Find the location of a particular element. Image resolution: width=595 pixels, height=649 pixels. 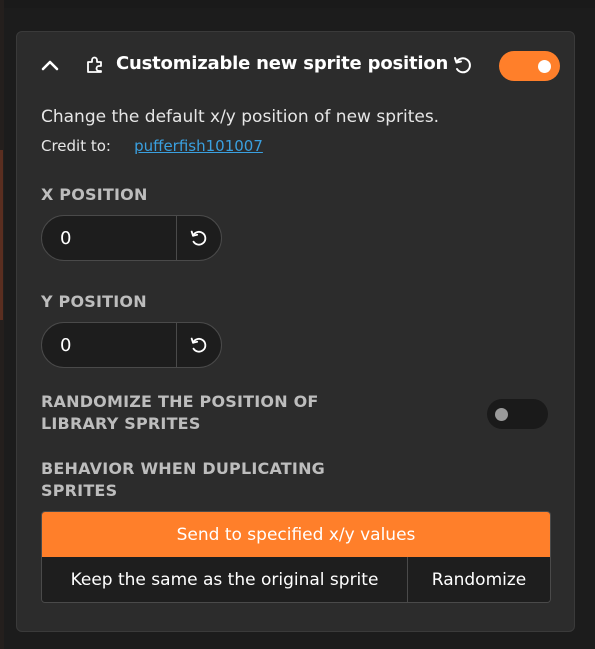

credit-row: Credit to: pufferfish101007 is located at coordinates (152, 145).